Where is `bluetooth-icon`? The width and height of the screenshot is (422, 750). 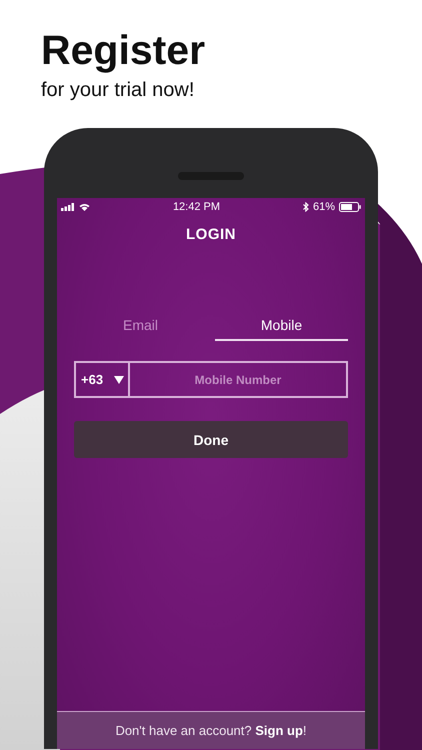 bluetooth-icon is located at coordinates (305, 207).